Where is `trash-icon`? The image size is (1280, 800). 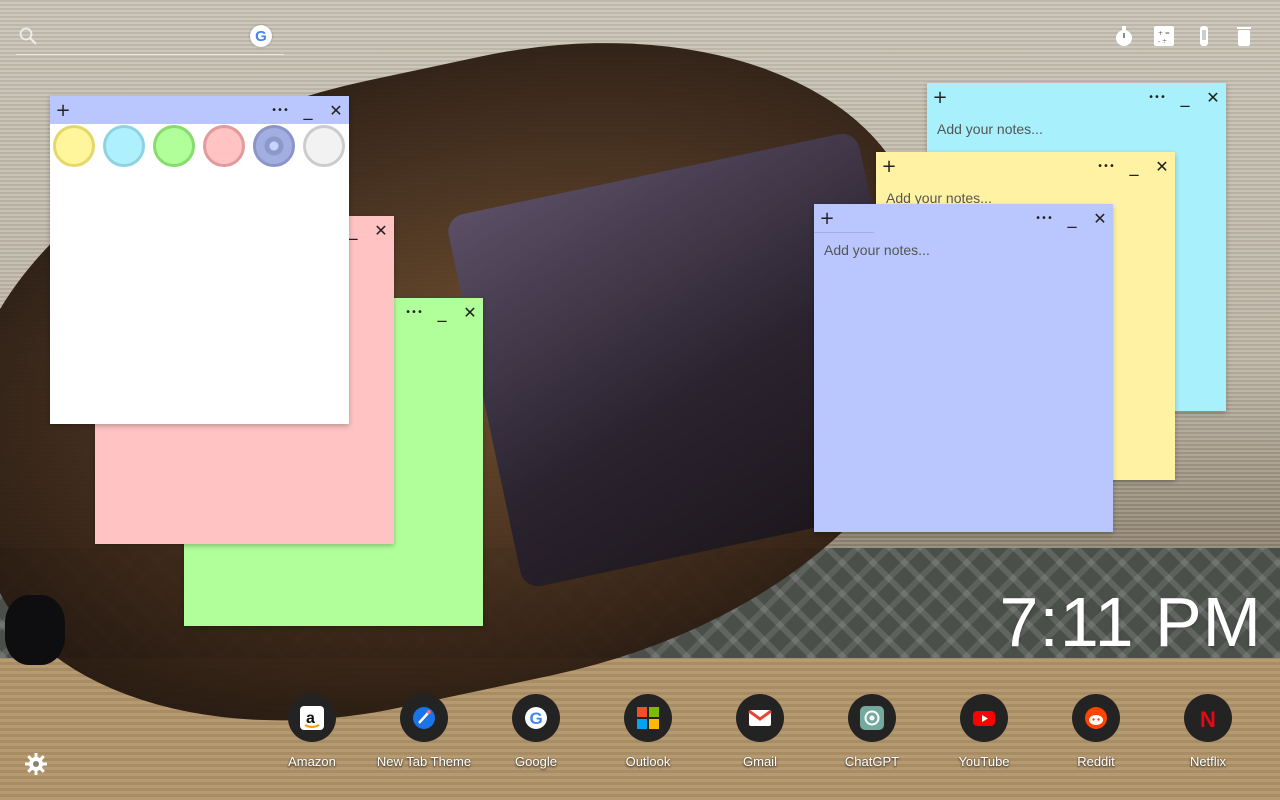 trash-icon is located at coordinates (1244, 36).